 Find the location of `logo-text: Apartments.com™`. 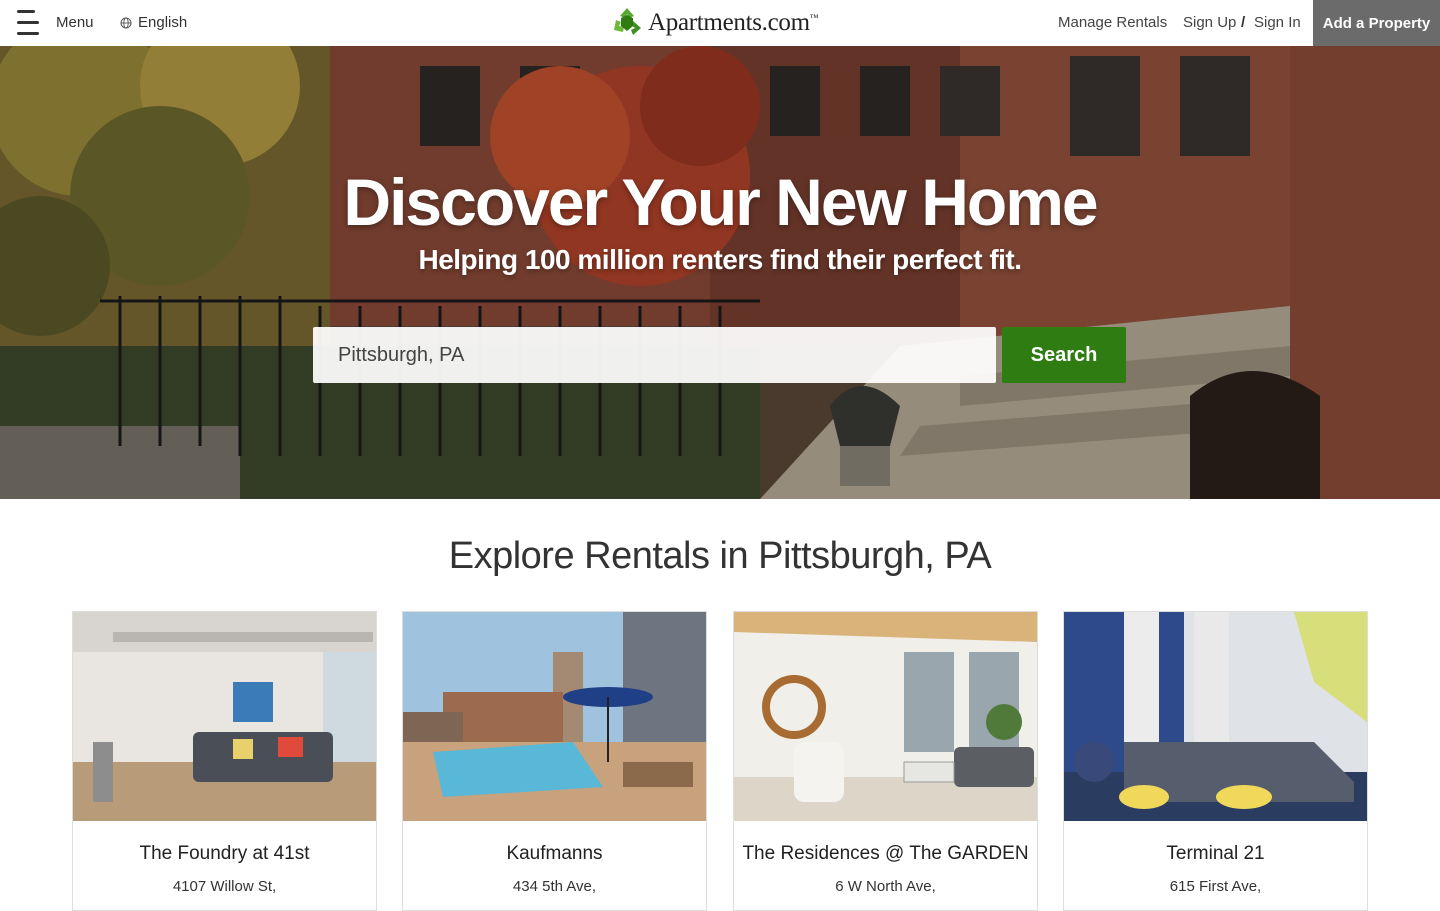

logo-text: Apartments.com™ is located at coordinates (733, 23).